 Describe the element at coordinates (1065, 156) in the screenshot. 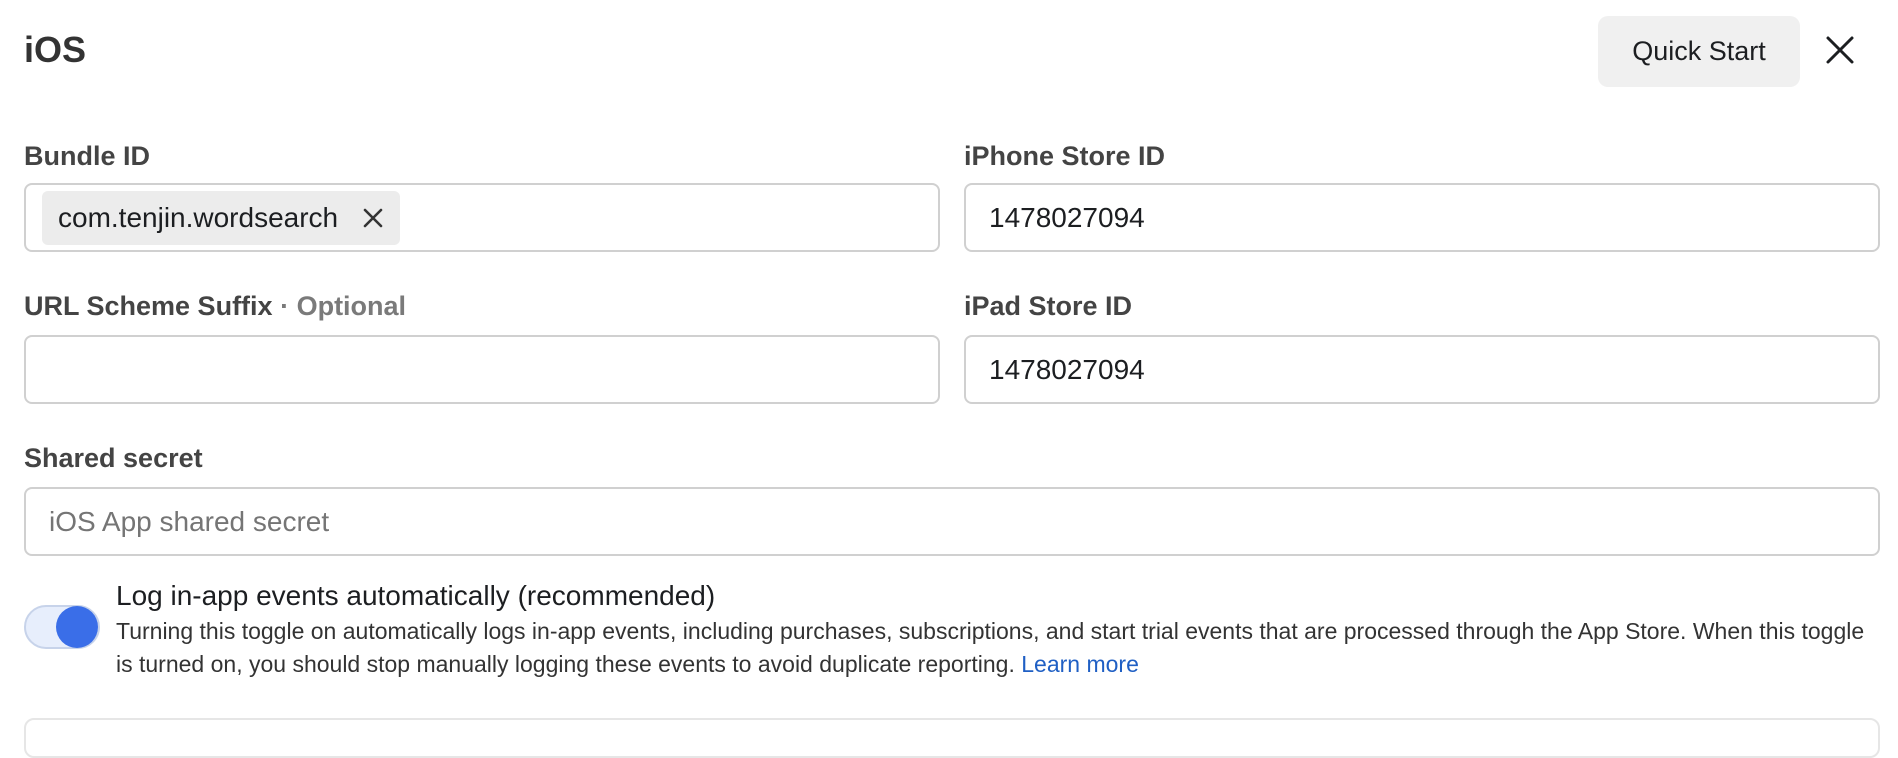

I see `iphone-store-id-label: iPhone Store ID` at that location.